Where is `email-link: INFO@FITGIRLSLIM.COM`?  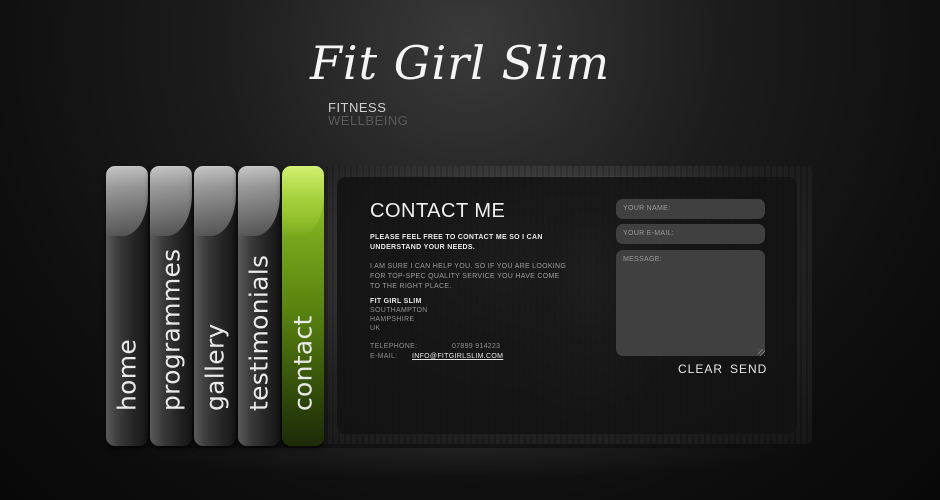 email-link: INFO@FITGIRLSLIM.COM is located at coordinates (457, 356).